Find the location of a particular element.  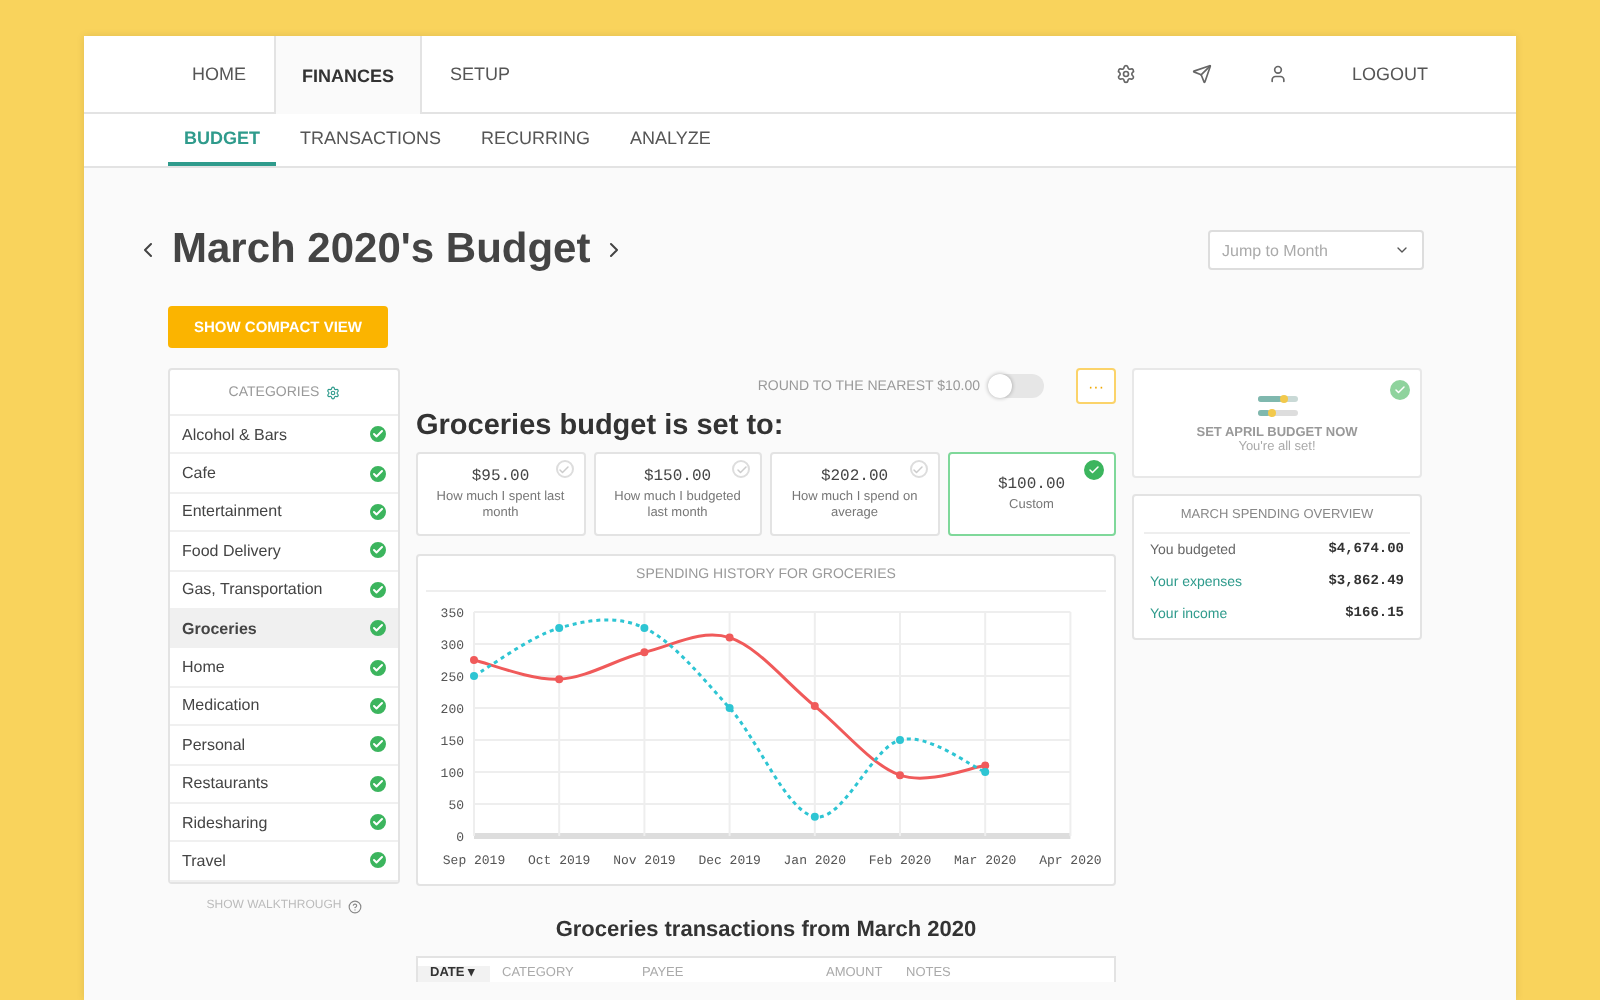

paper-plane-icon is located at coordinates (1201, 74).